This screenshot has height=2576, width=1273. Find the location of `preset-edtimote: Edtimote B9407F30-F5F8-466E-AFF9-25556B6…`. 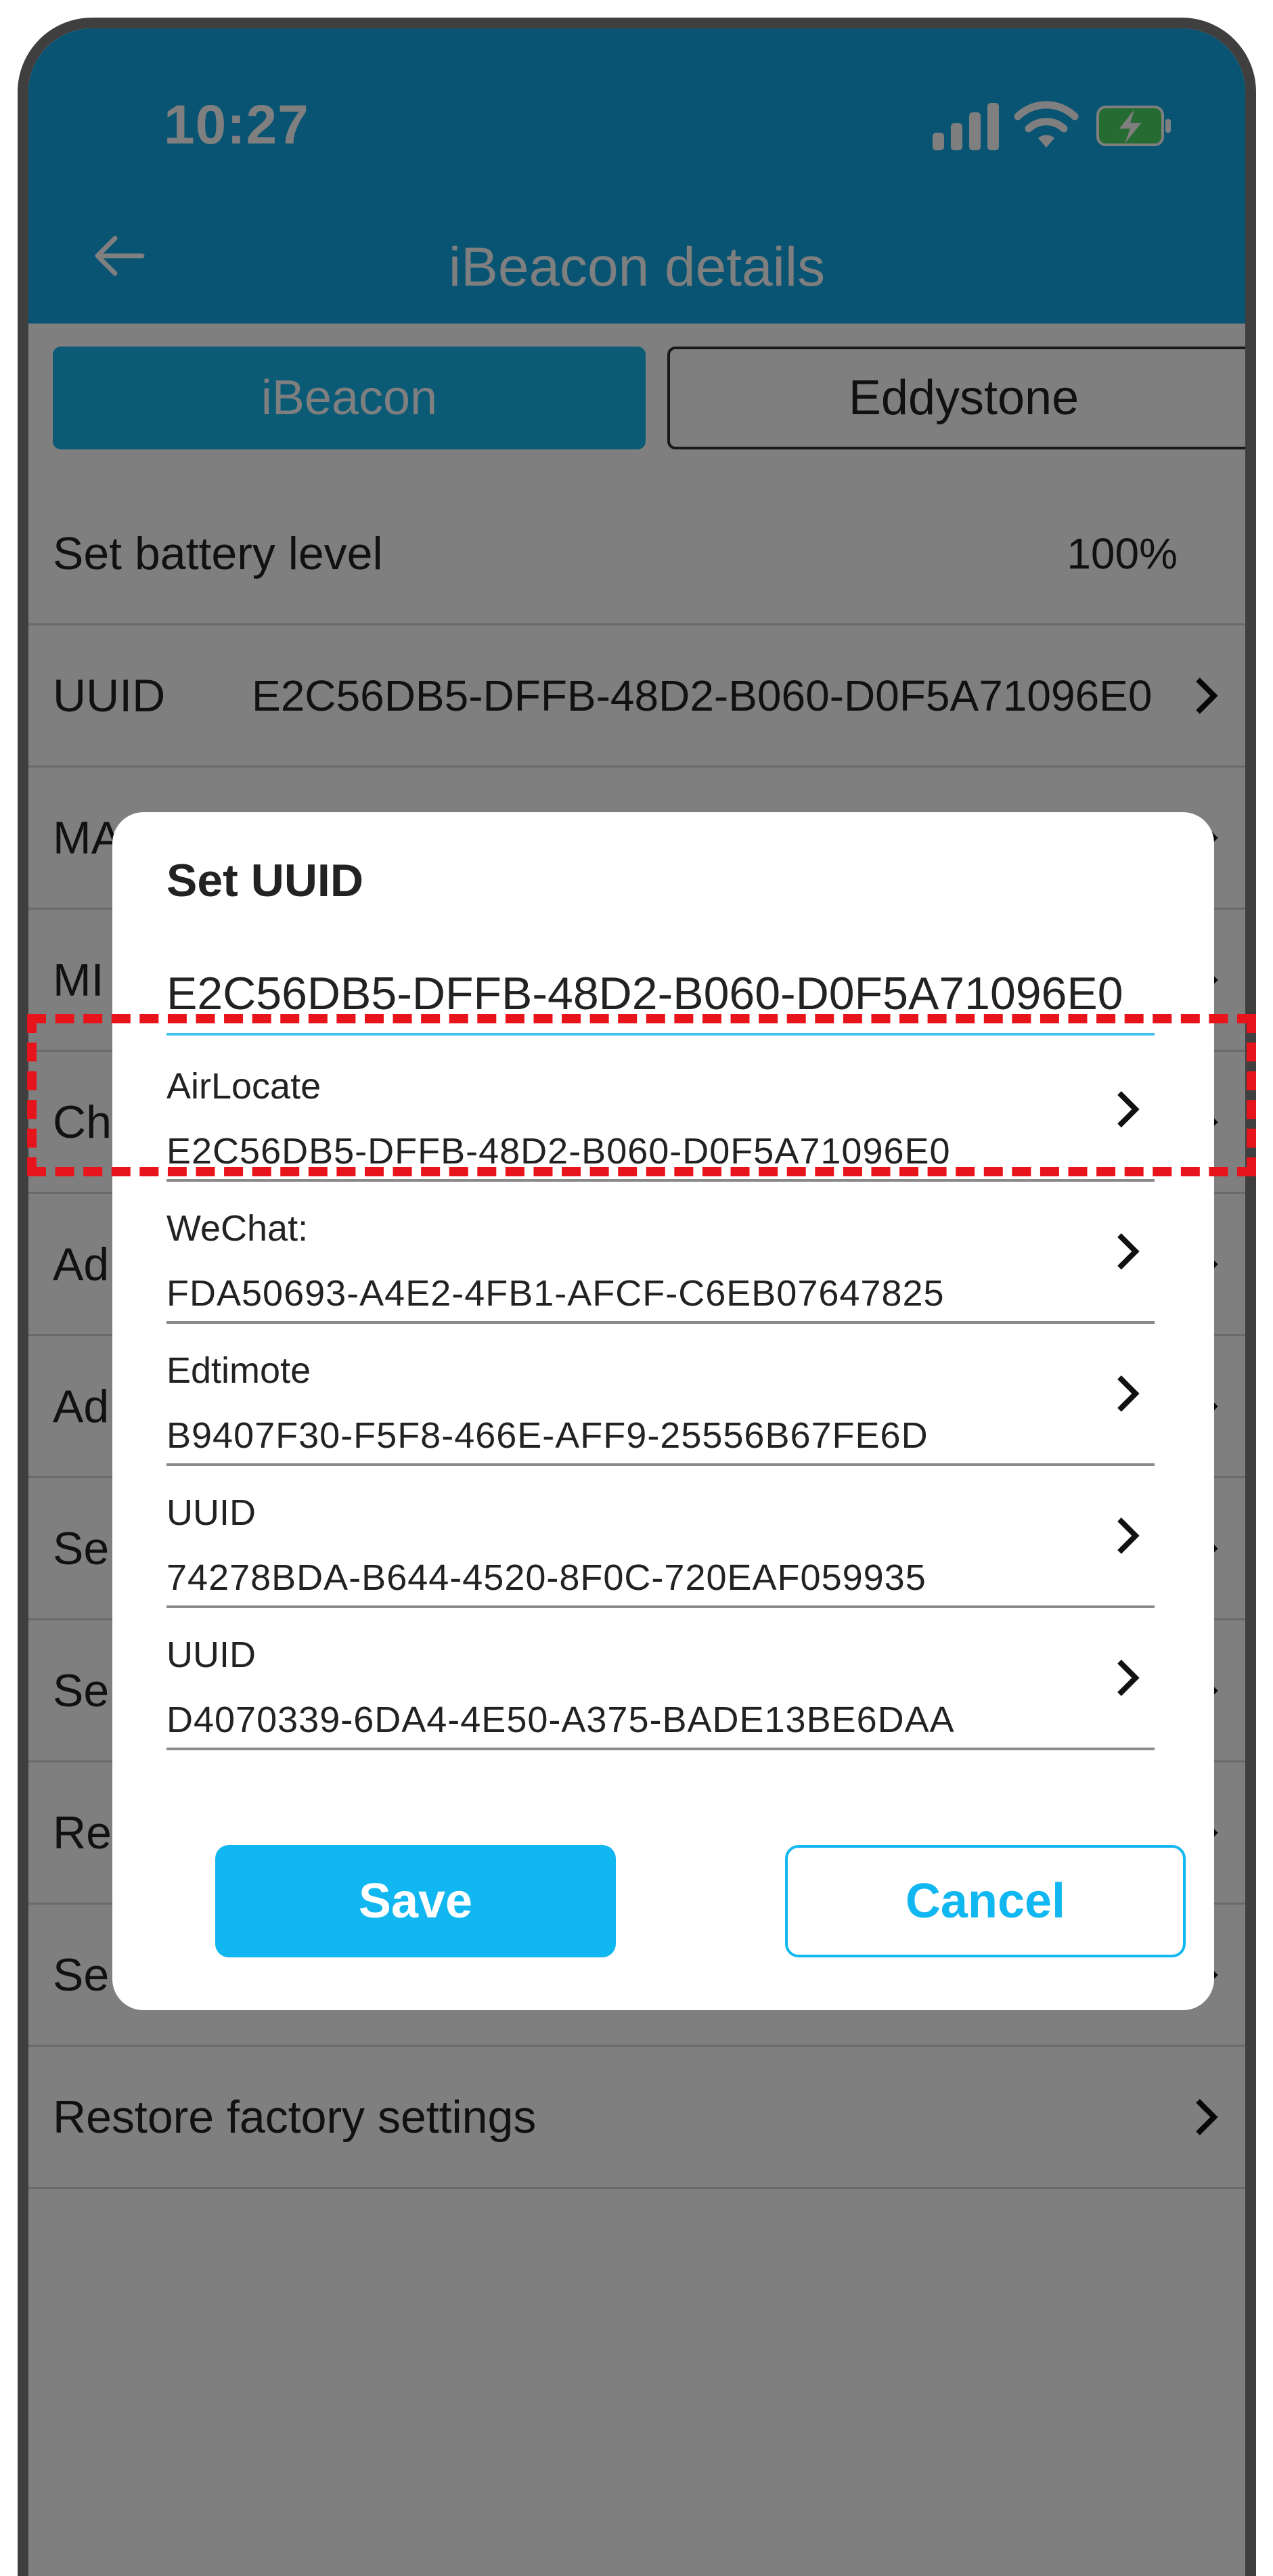

preset-edtimote: Edtimote B9407F30-F5F8-466E-AFF9-25556B6… is located at coordinates (660, 1395).